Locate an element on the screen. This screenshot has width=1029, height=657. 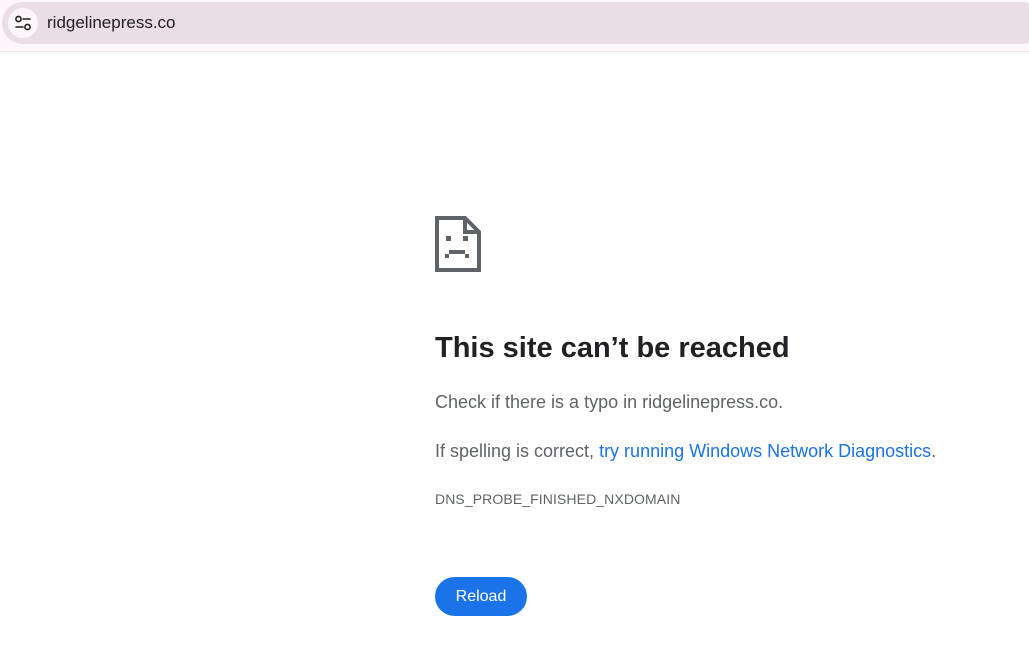
site-info-button is located at coordinates (23, 23).